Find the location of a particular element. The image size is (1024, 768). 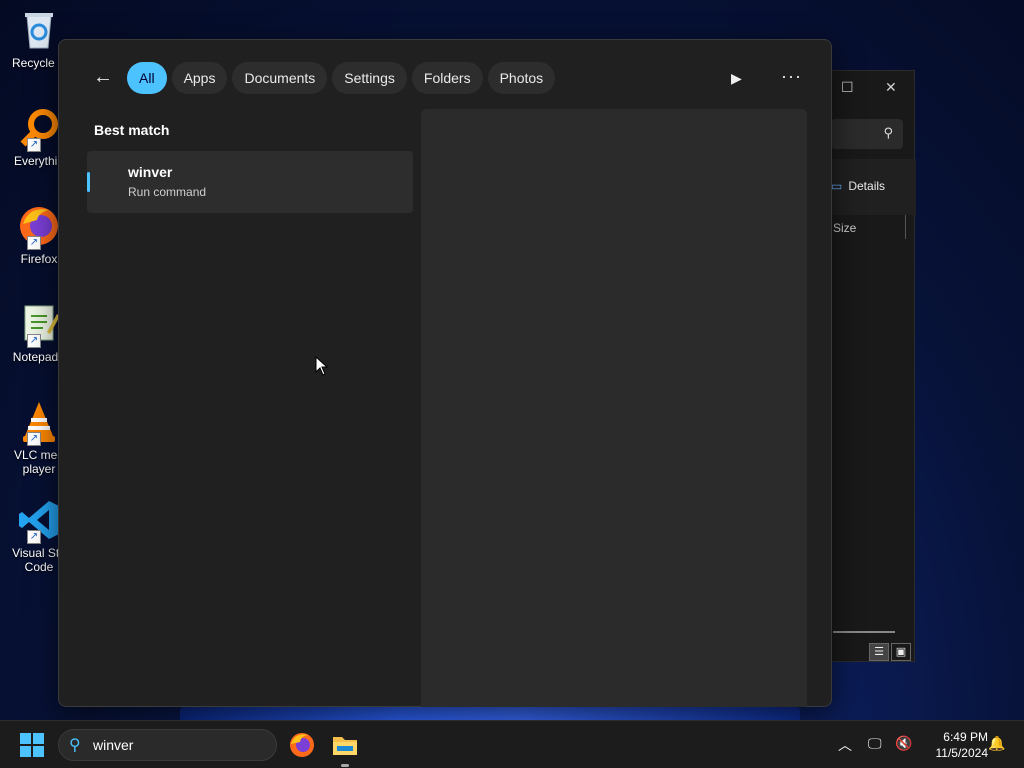

filter-all: All is located at coordinates (147, 78).